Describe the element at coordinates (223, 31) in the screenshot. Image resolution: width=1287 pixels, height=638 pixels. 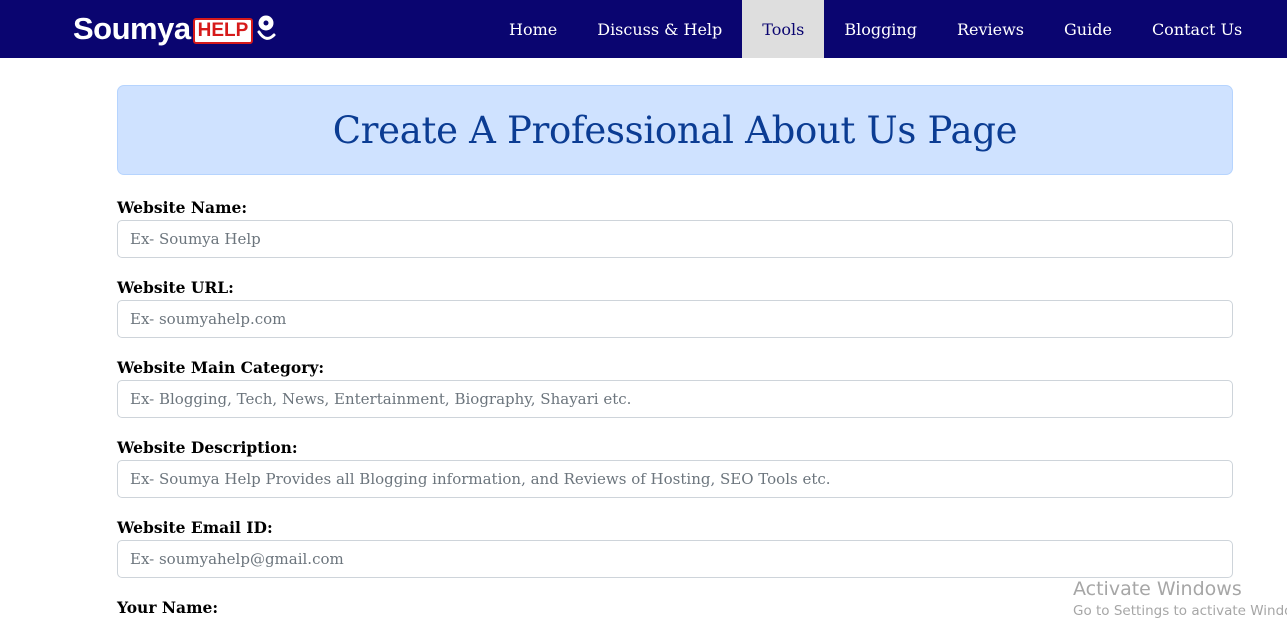
I see `logo-badge: HELP` at that location.